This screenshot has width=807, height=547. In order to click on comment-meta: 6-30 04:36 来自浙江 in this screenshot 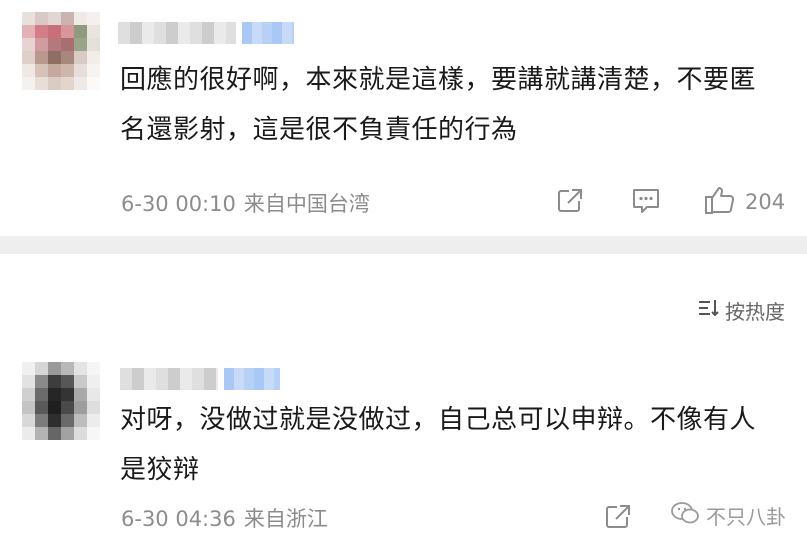, I will do `click(224, 518)`.